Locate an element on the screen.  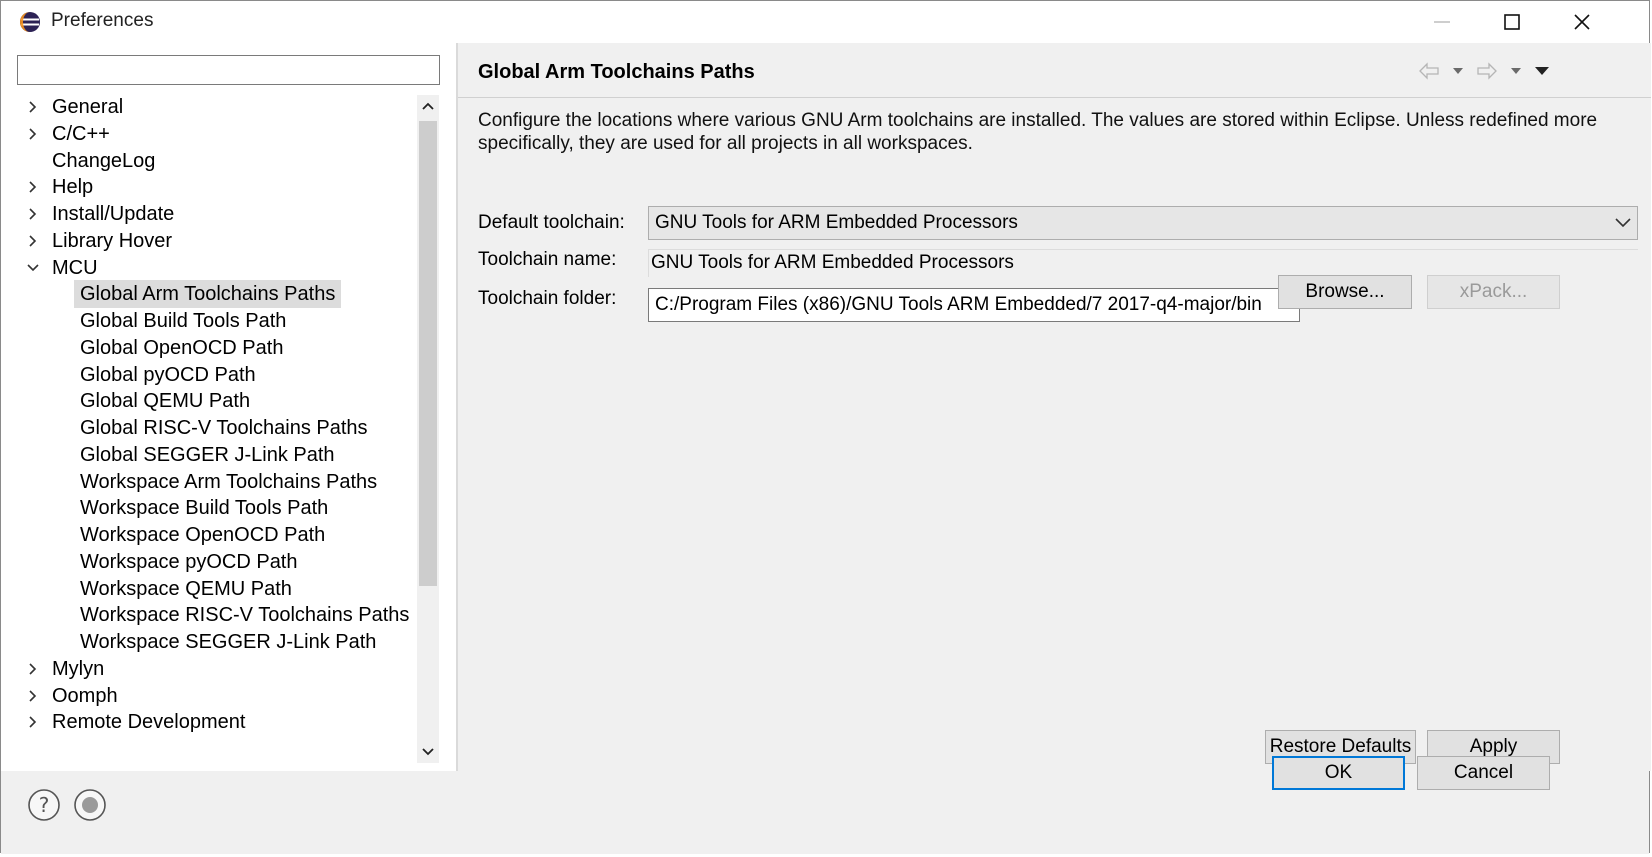
title-bar: Preferences is located at coordinates (825, 22).